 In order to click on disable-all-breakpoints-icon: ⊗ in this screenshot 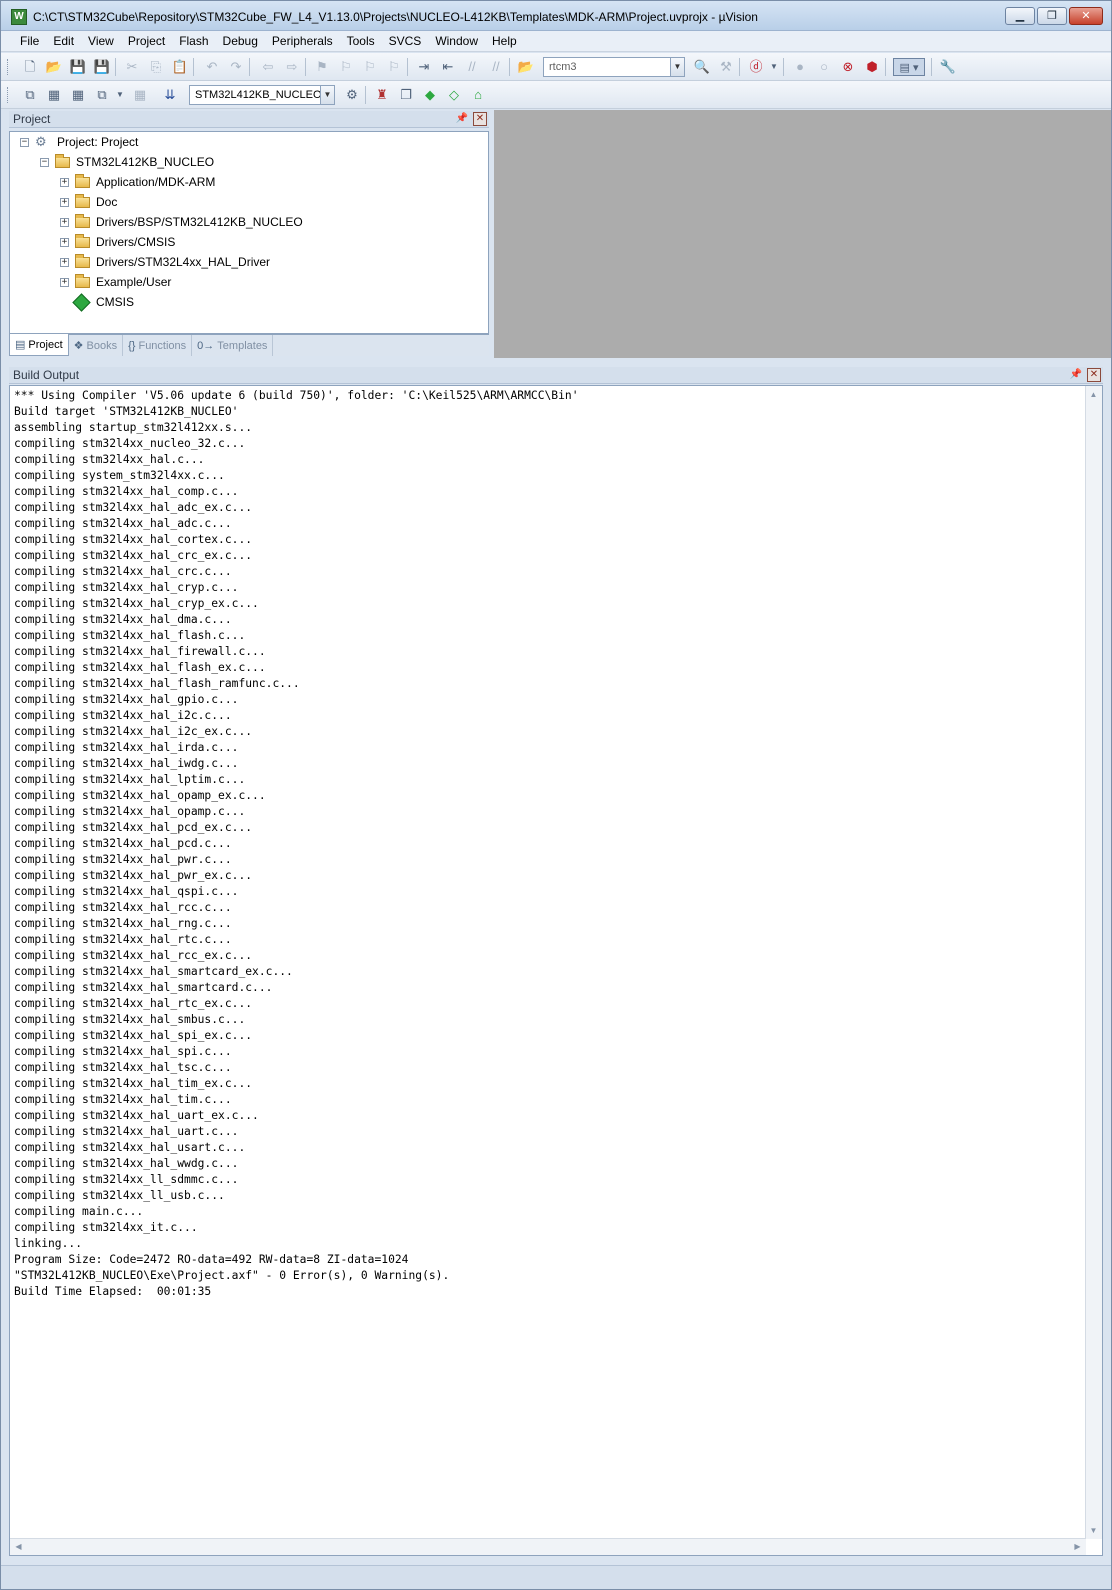, I will do `click(848, 67)`.